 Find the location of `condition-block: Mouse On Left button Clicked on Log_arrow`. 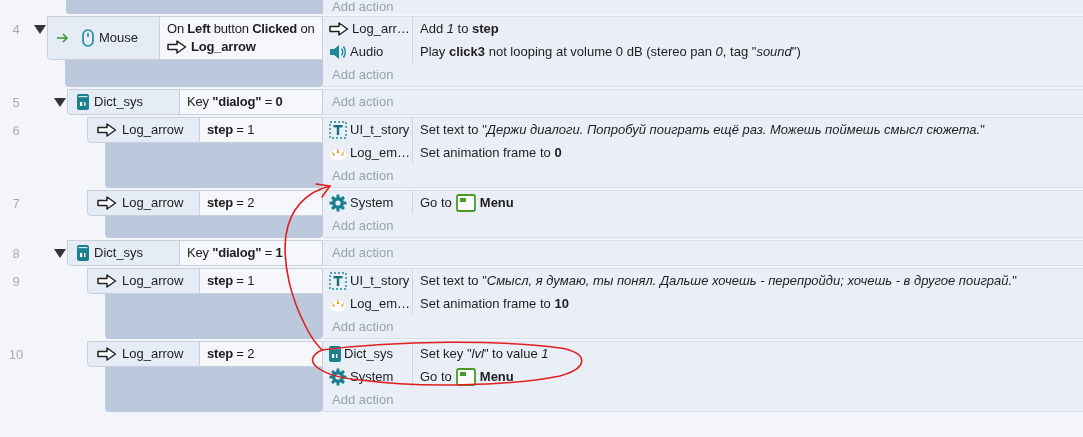

condition-block: Mouse On Left button Clicked on Log_arrow is located at coordinates (185, 38).